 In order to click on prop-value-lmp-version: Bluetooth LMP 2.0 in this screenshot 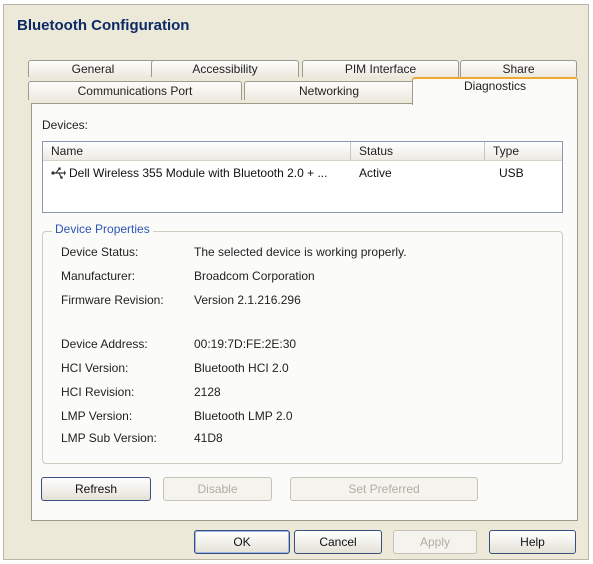, I will do `click(243, 416)`.